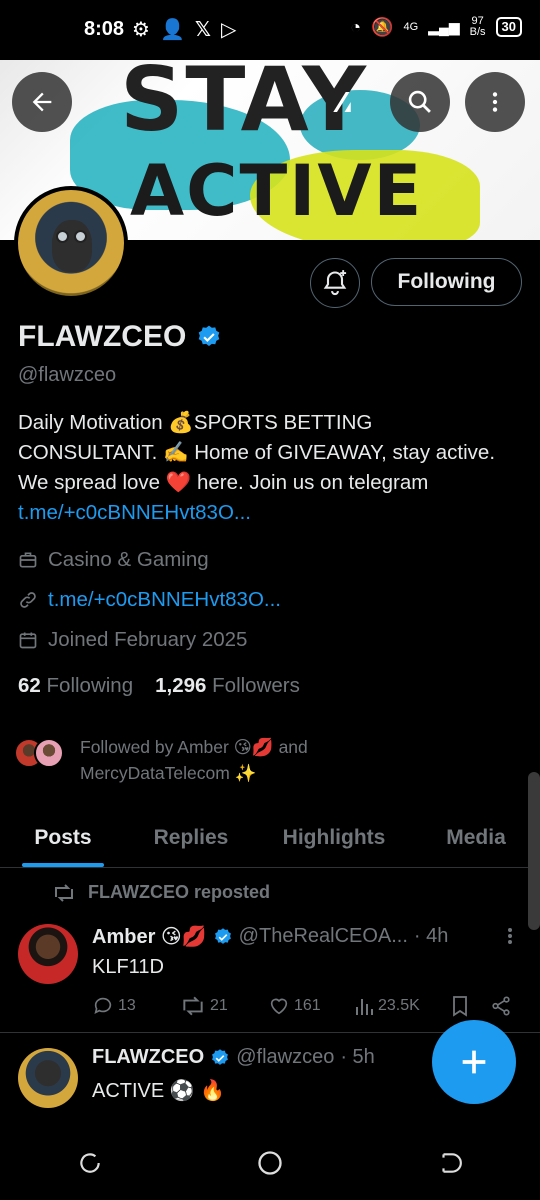  I want to click on follow-stats: 62 Following 1,296 Followers, so click(159, 686).